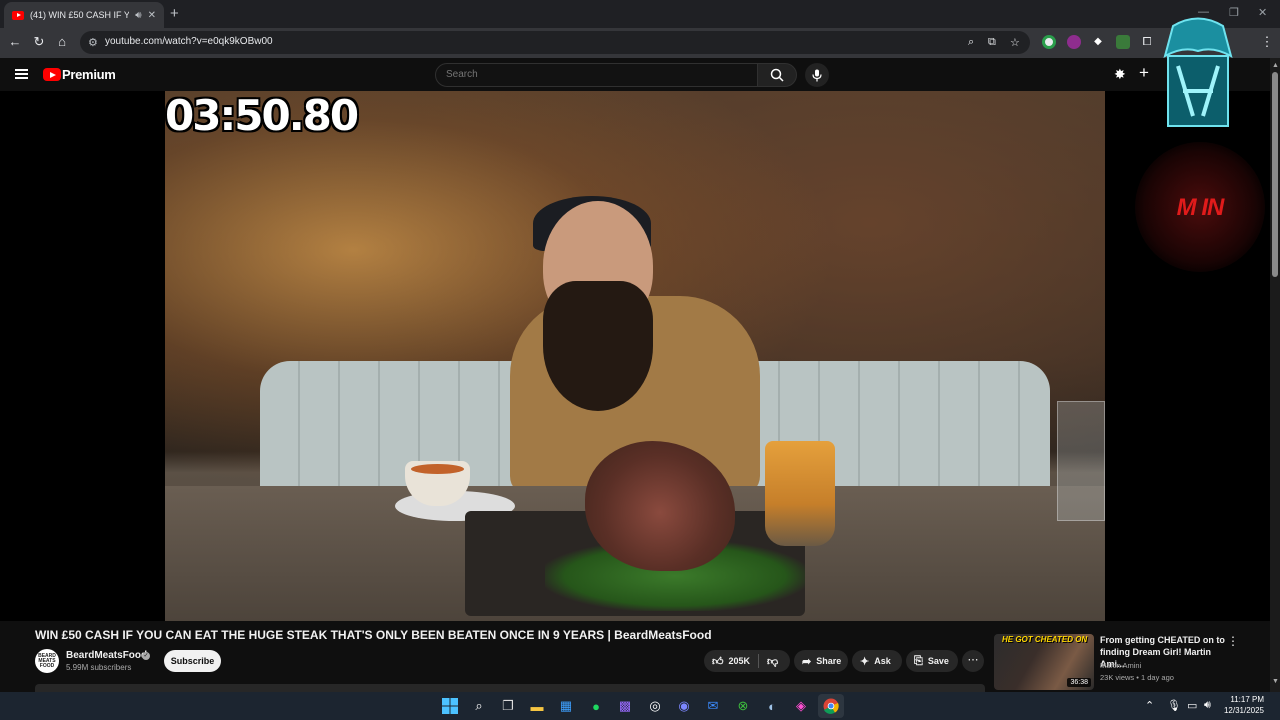 The width and height of the screenshot is (1280, 720). I want to click on grid-app-icon: ▩, so click(625, 706).